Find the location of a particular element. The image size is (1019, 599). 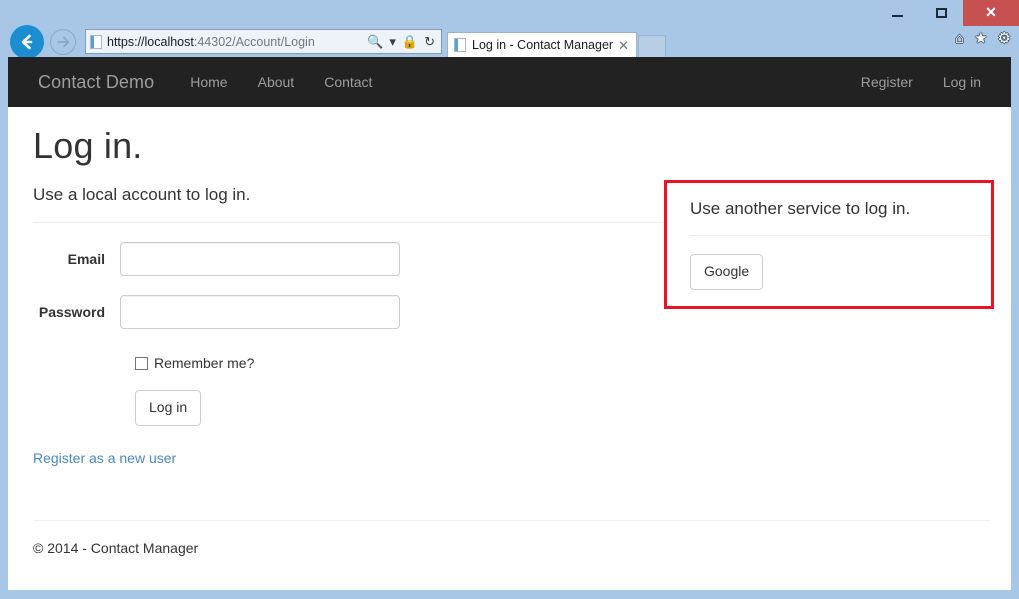

lock-icon: 🔒 is located at coordinates (410, 41).